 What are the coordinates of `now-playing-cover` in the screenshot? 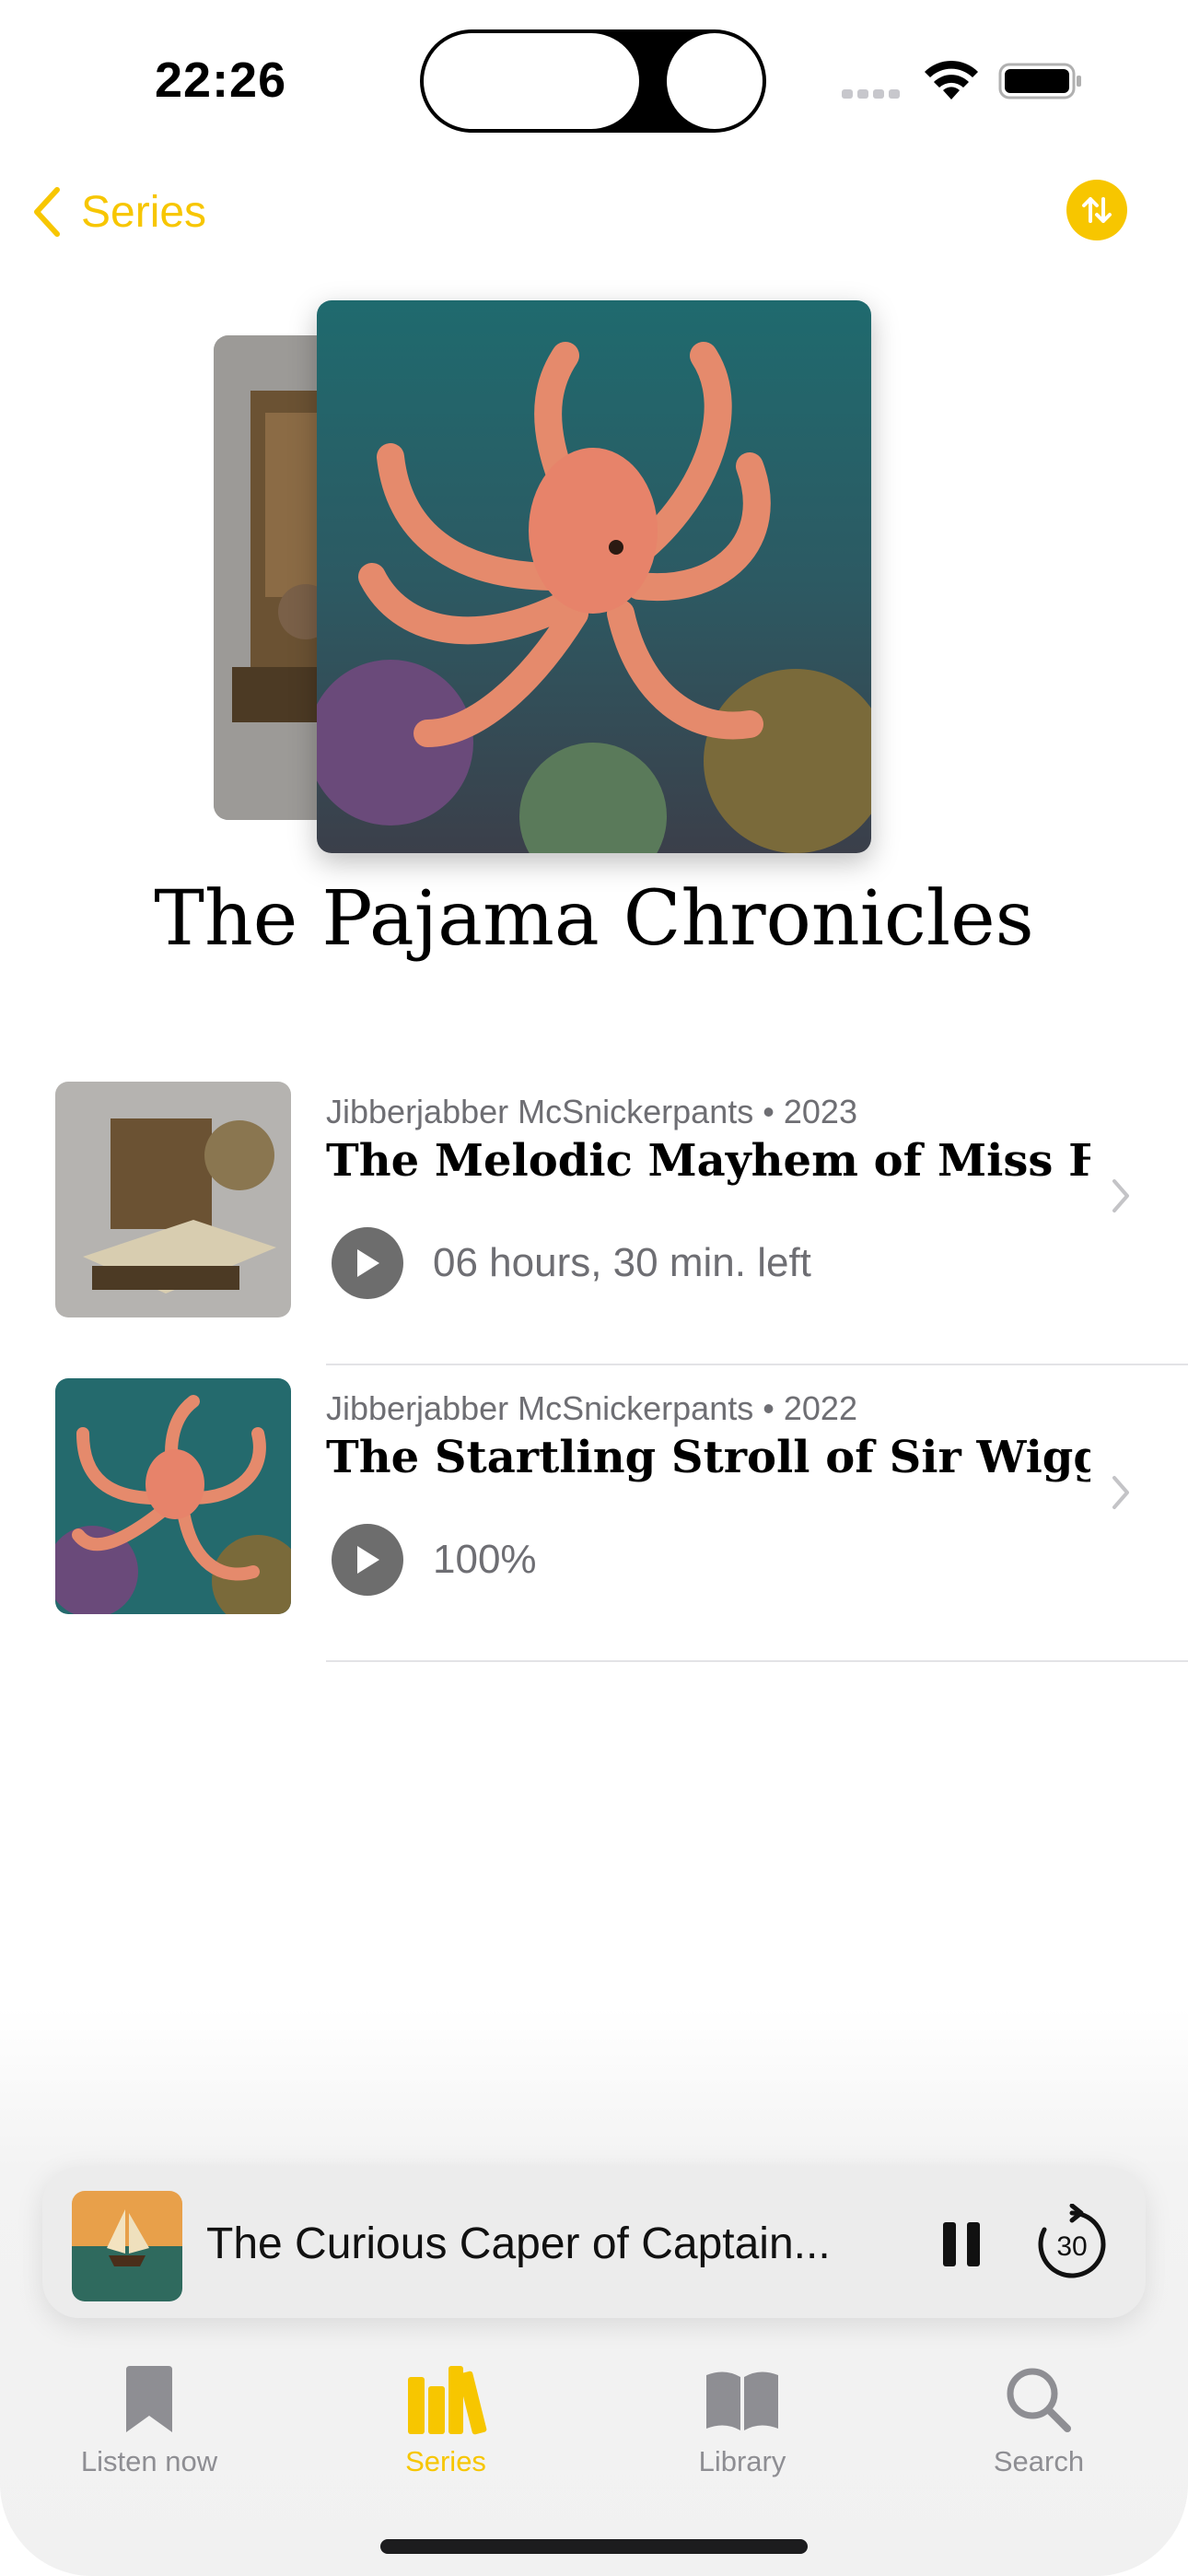 It's located at (127, 2246).